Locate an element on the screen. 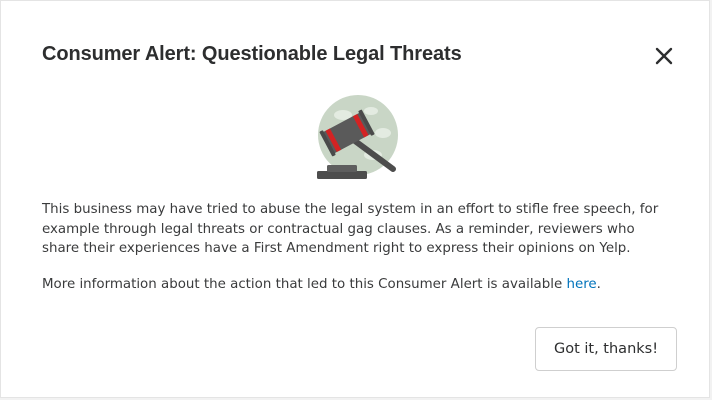 Image resolution: width=712 pixels, height=400 pixels. close-button is located at coordinates (664, 56).